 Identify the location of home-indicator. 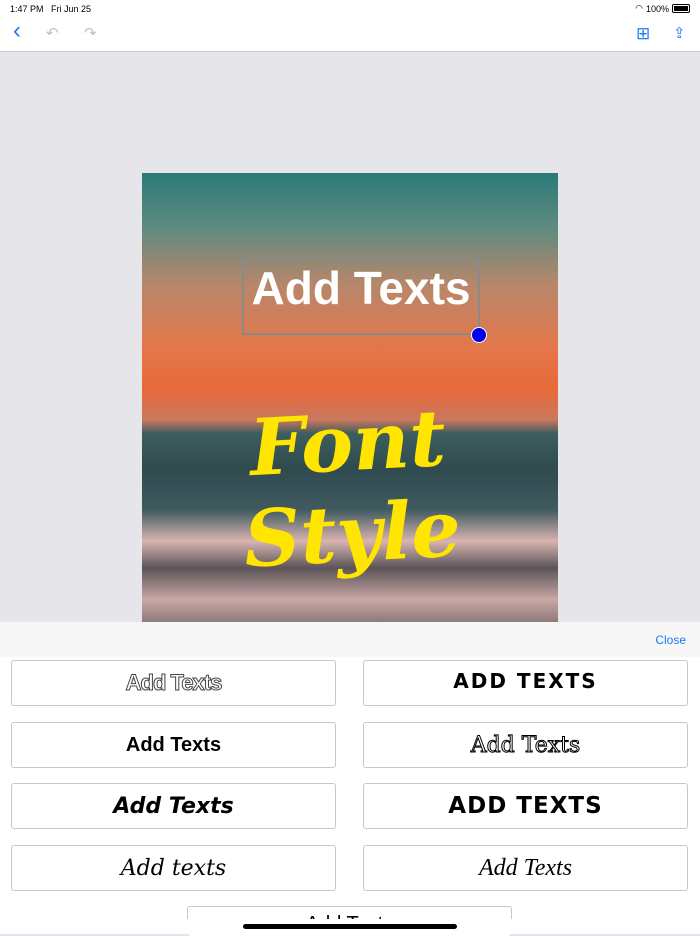
(350, 926).